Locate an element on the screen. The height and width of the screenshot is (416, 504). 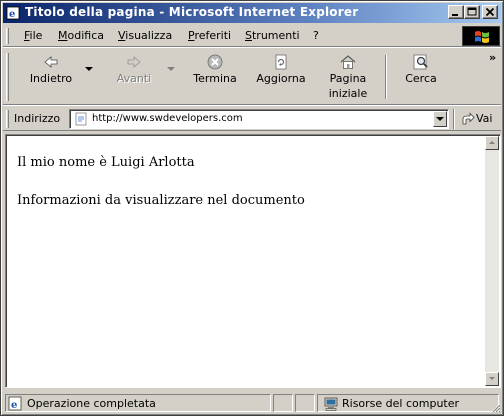
search-label: Cerca is located at coordinates (421, 78).